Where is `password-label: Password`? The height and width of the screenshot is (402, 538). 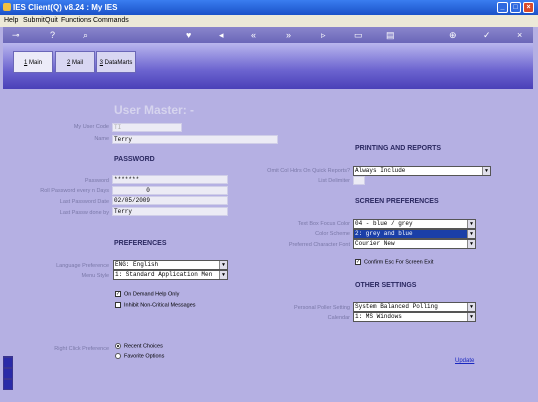
password-label: Password is located at coordinates (96, 181).